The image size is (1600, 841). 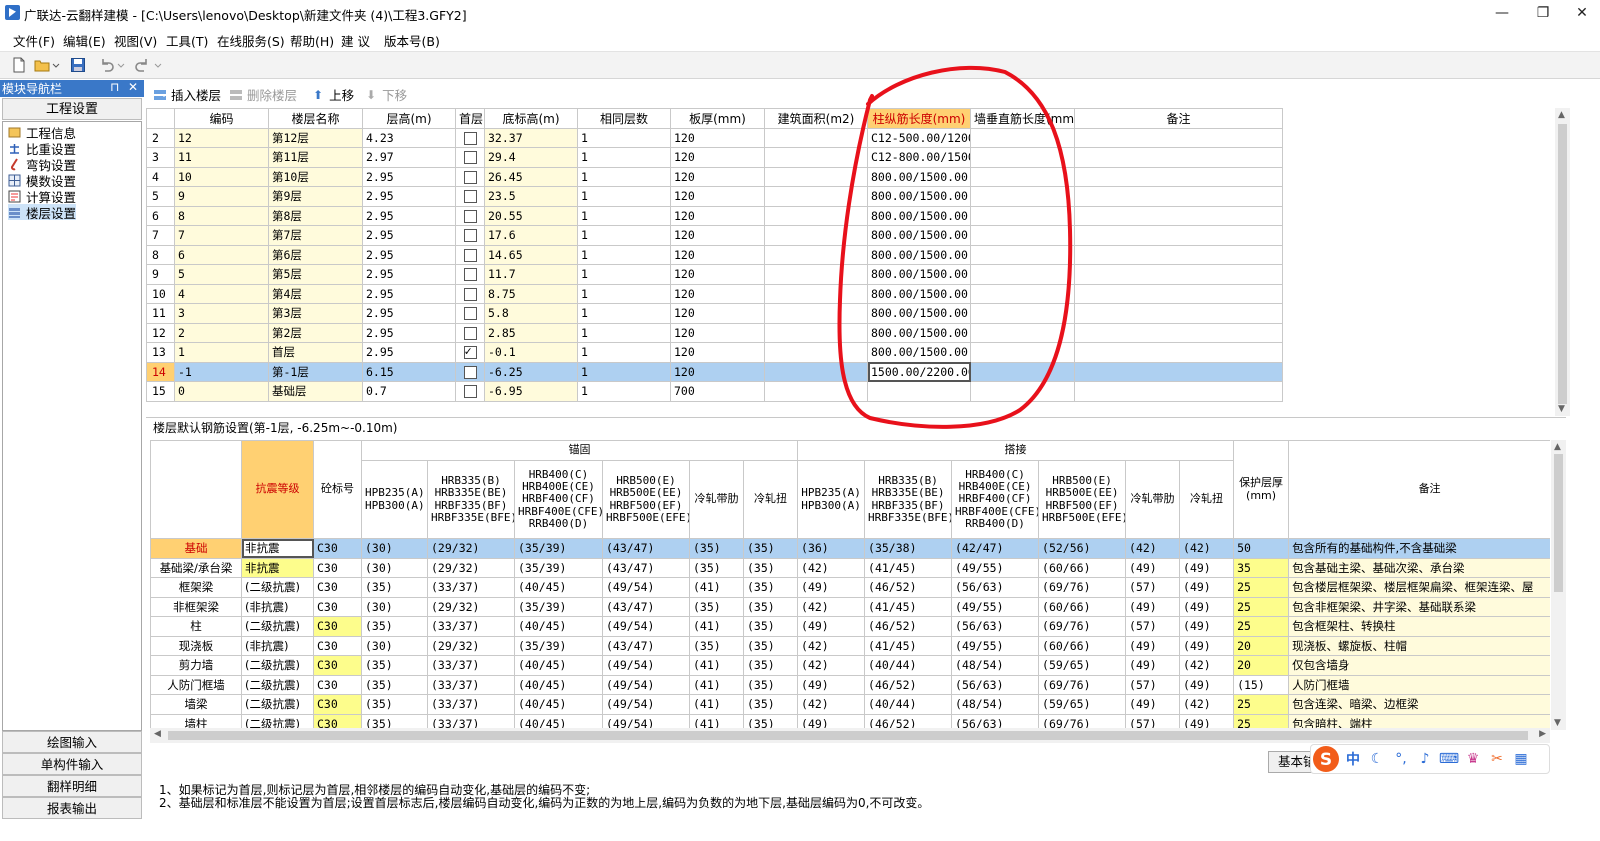 What do you see at coordinates (409, 293) in the screenshot?
I see `floor-height-cell: 2.95` at bounding box center [409, 293].